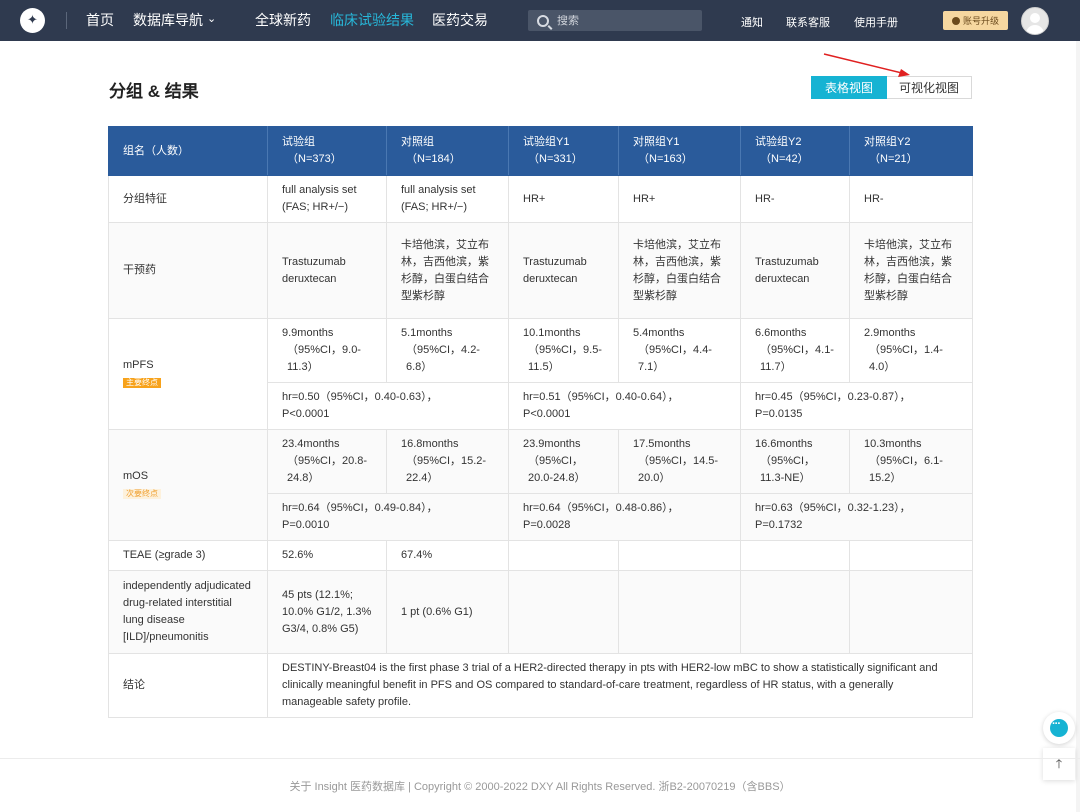  What do you see at coordinates (430, 444) in the screenshot?
I see `value-main: 16.8months` at bounding box center [430, 444].